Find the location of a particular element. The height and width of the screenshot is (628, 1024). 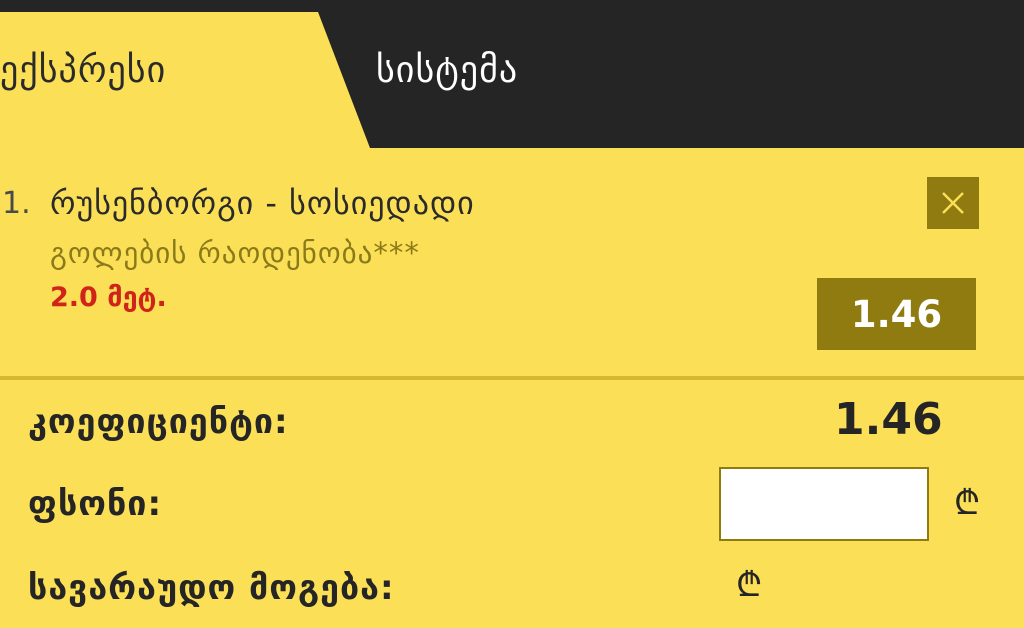

stake-input is located at coordinates (824, 504).